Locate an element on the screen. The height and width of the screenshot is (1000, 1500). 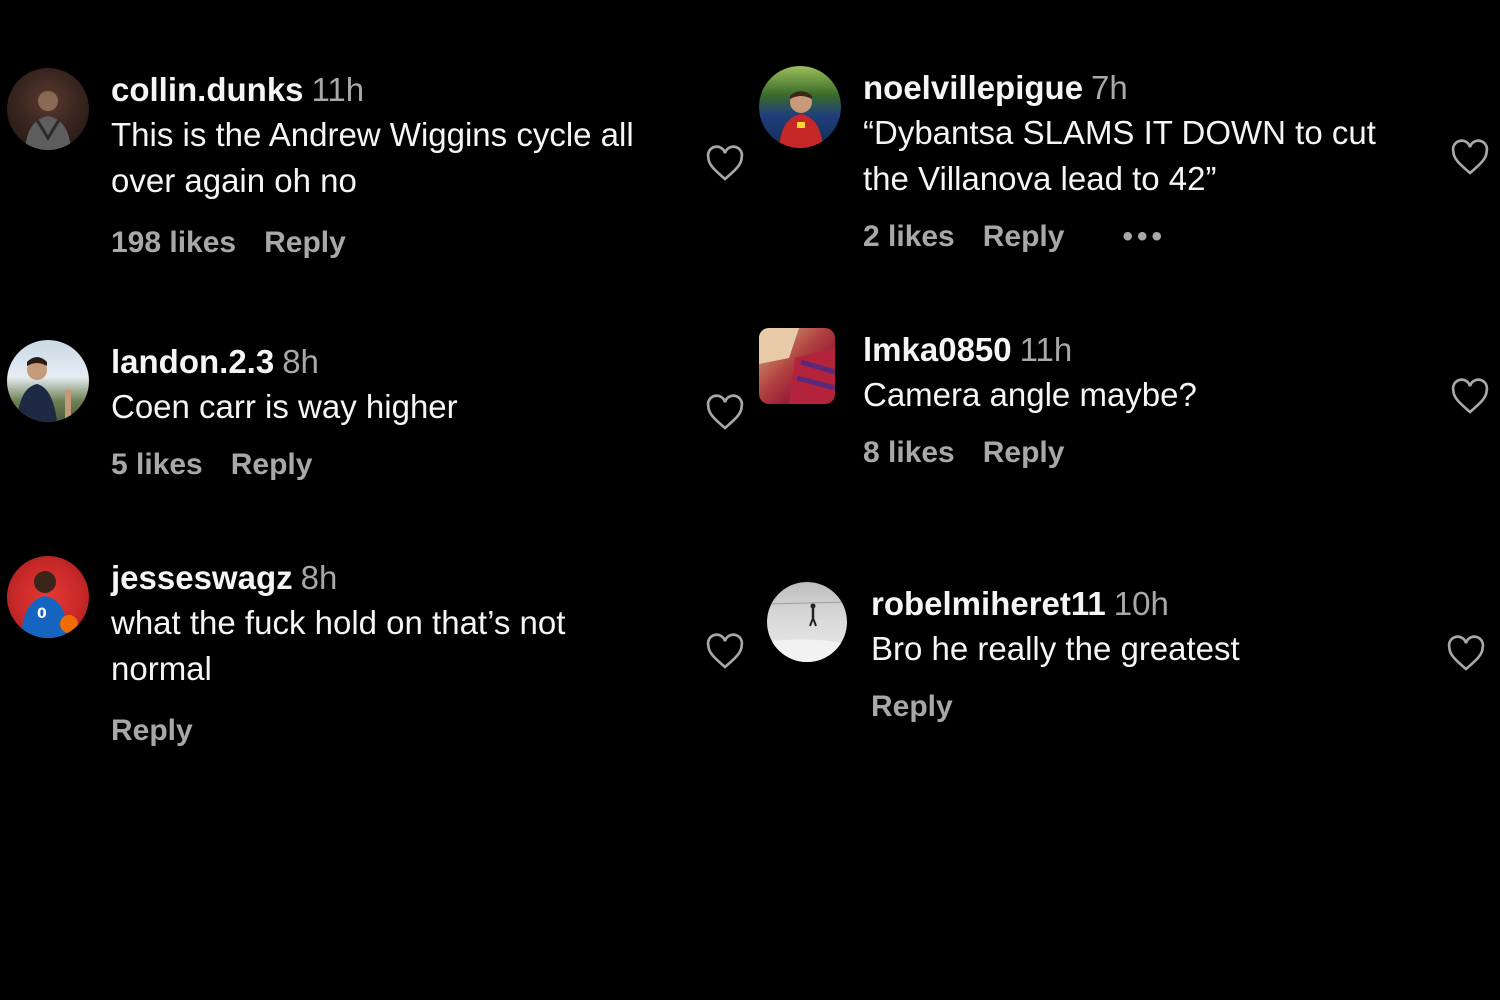
comment-header: noelvillepigue 7h is located at coordinates (1153, 88).